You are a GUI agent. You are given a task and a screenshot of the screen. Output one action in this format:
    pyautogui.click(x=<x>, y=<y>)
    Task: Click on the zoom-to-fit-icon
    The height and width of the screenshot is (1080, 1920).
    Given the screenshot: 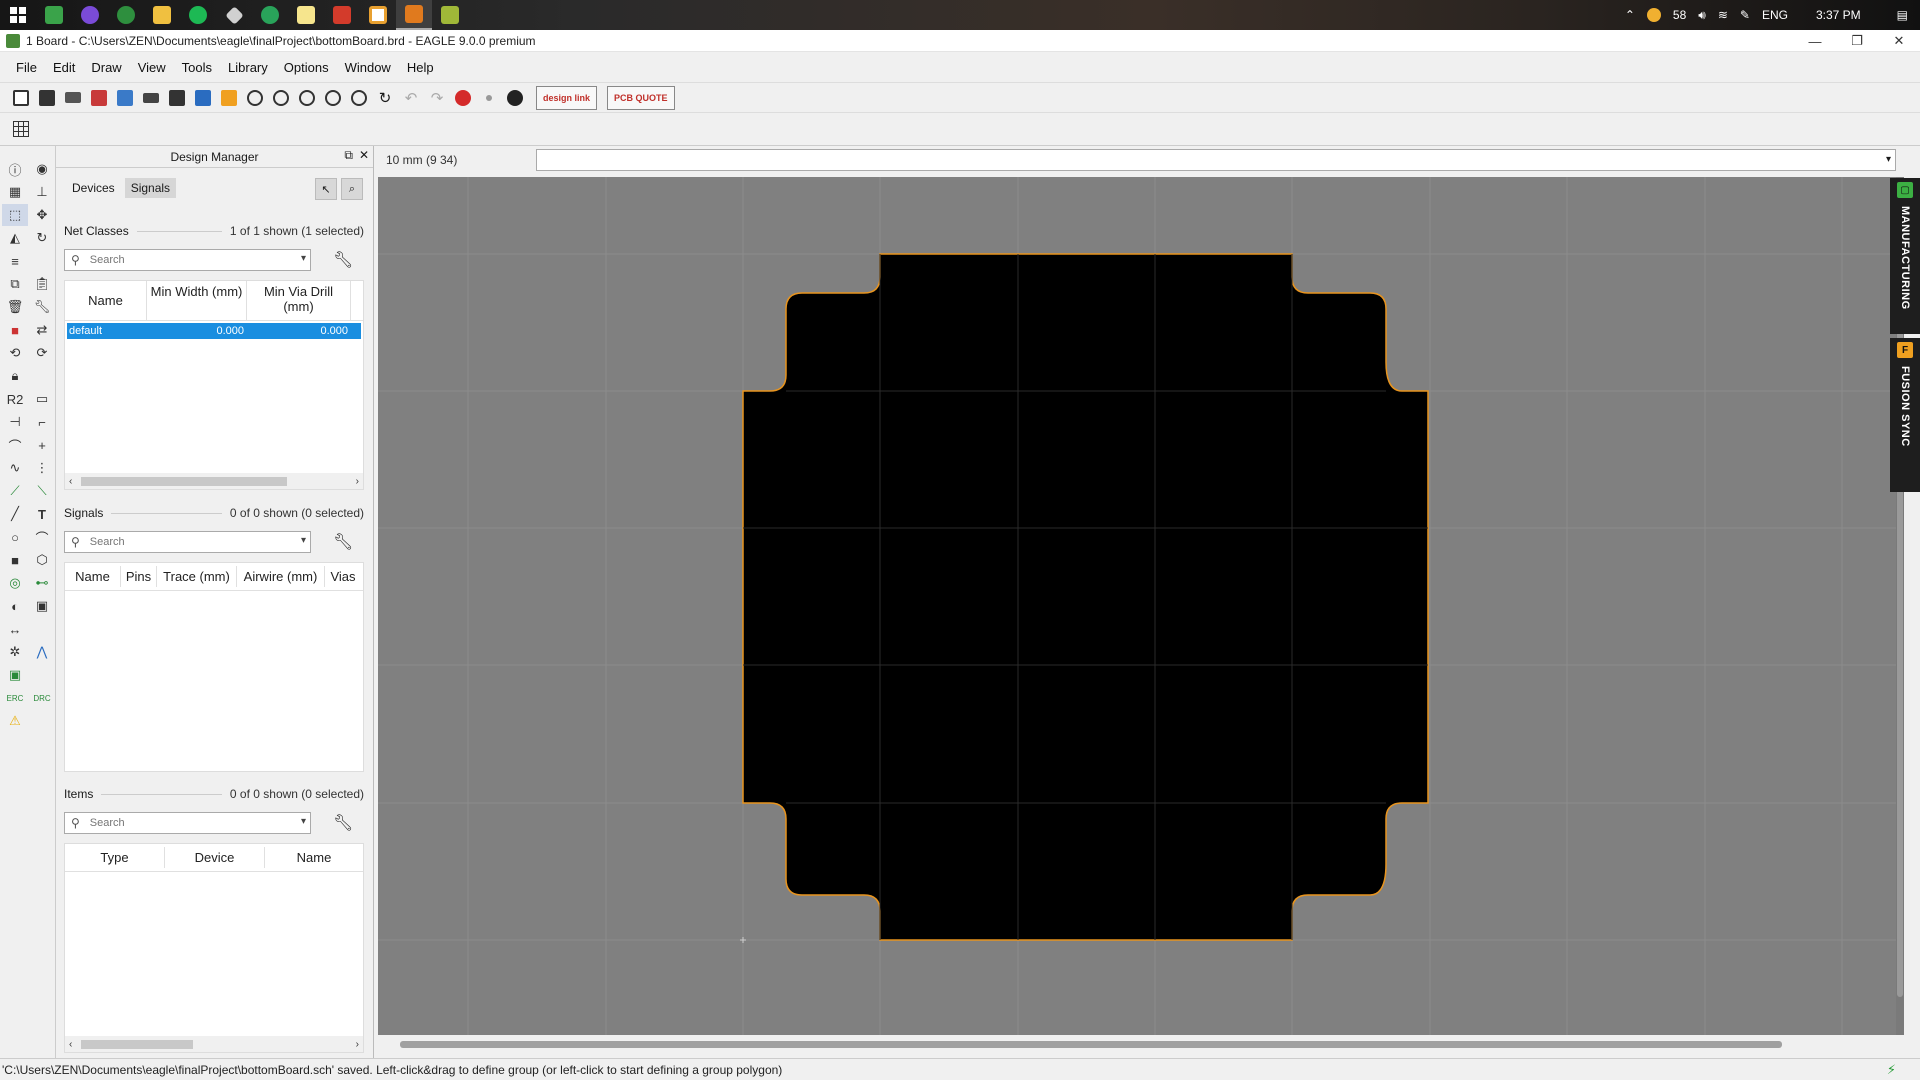 What is the action you would take?
    pyautogui.click(x=255, y=98)
    